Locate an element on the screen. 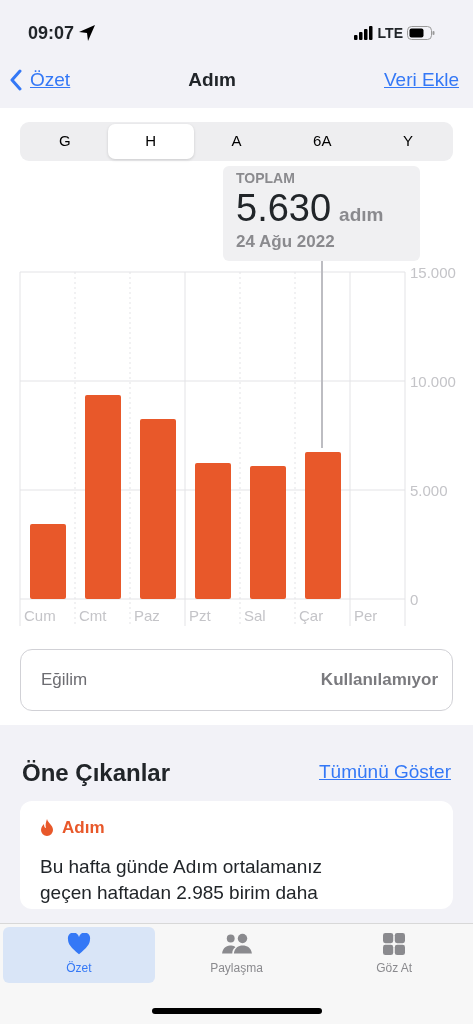 Image resolution: width=473 pixels, height=1024 pixels. network-label: LTE is located at coordinates (390, 33).